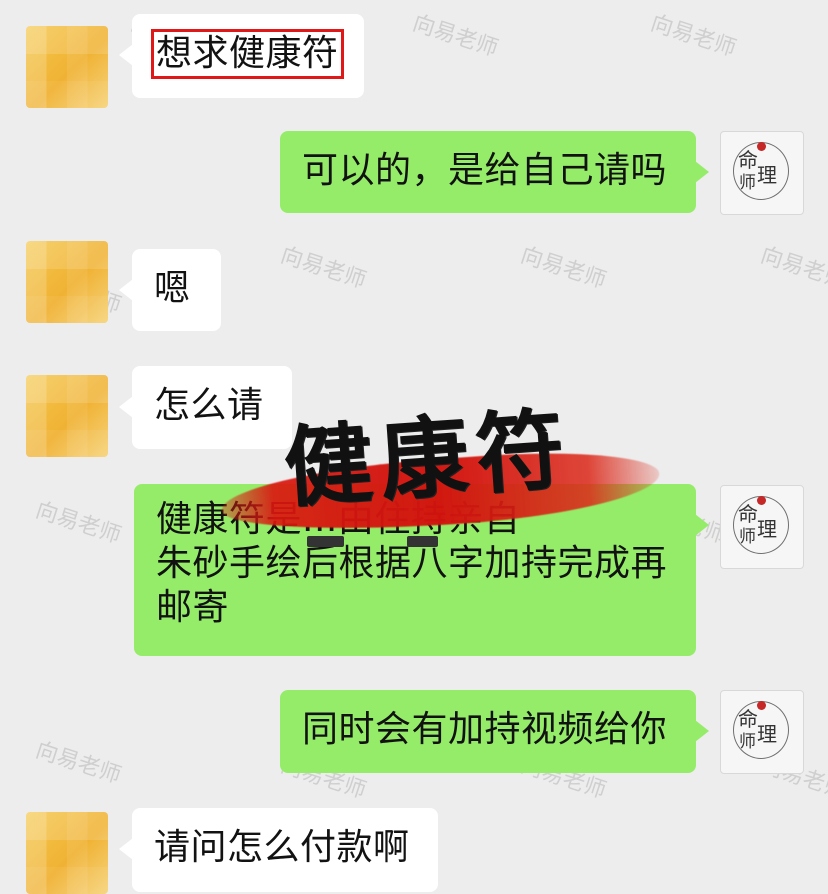 This screenshot has height=894, width=828. I want to click on message-text: 同时会有加持视频给你, so click(485, 729).